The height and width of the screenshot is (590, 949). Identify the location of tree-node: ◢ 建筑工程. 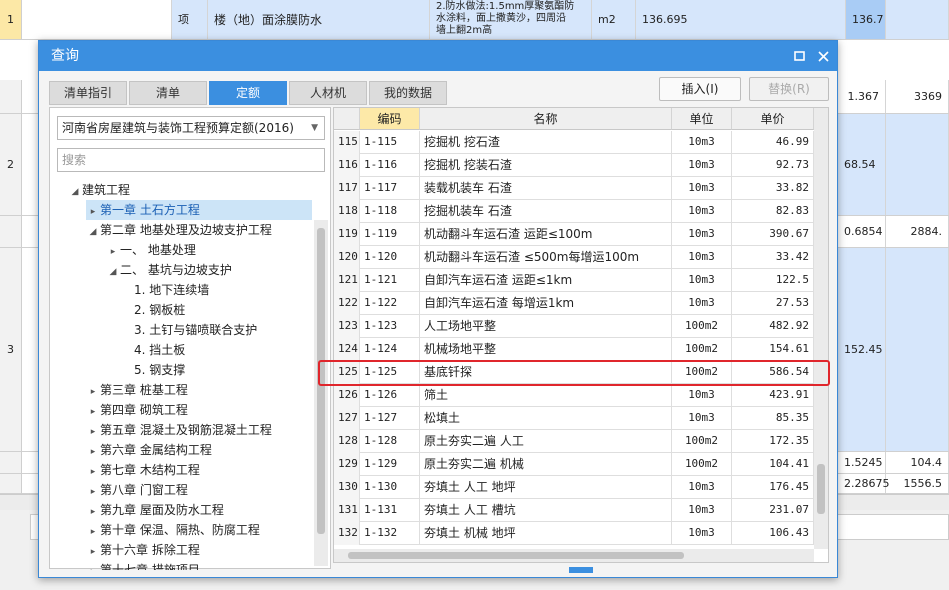
(90, 190).